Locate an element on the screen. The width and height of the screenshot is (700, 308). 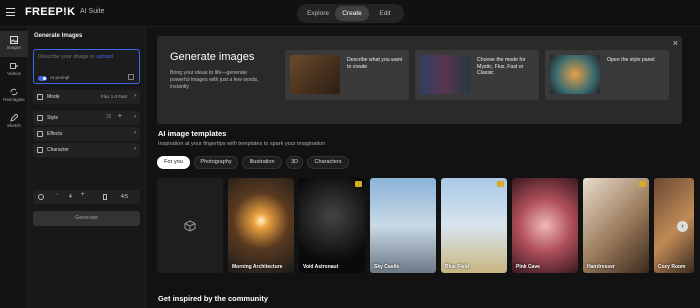
tab-edit: Edit is located at coordinates (385, 13).